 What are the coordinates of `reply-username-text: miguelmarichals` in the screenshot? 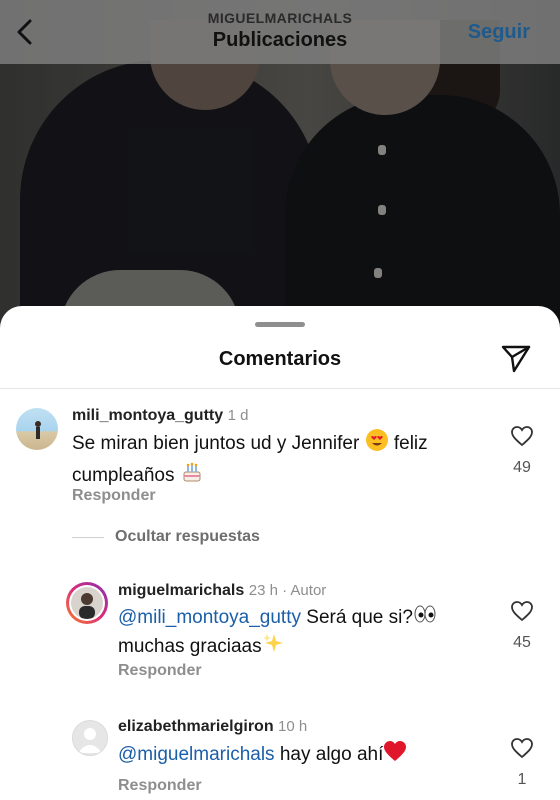 It's located at (181, 590).